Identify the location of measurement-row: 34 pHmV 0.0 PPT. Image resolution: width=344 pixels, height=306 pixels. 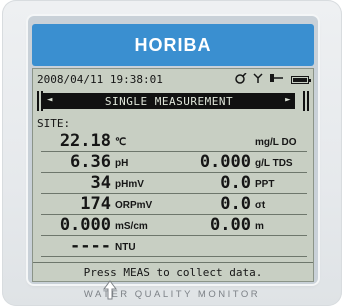
(174, 183).